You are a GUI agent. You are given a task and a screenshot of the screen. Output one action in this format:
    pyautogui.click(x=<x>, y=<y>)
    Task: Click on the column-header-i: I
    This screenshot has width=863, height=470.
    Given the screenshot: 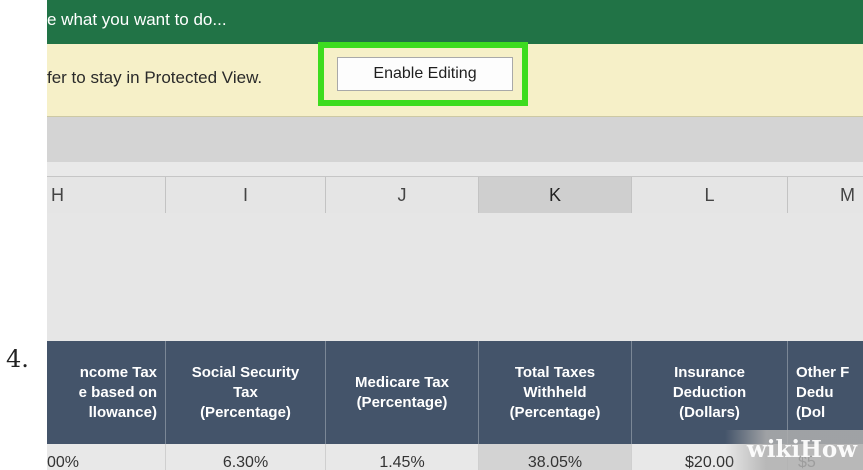 What is the action you would take?
    pyautogui.click(x=246, y=195)
    